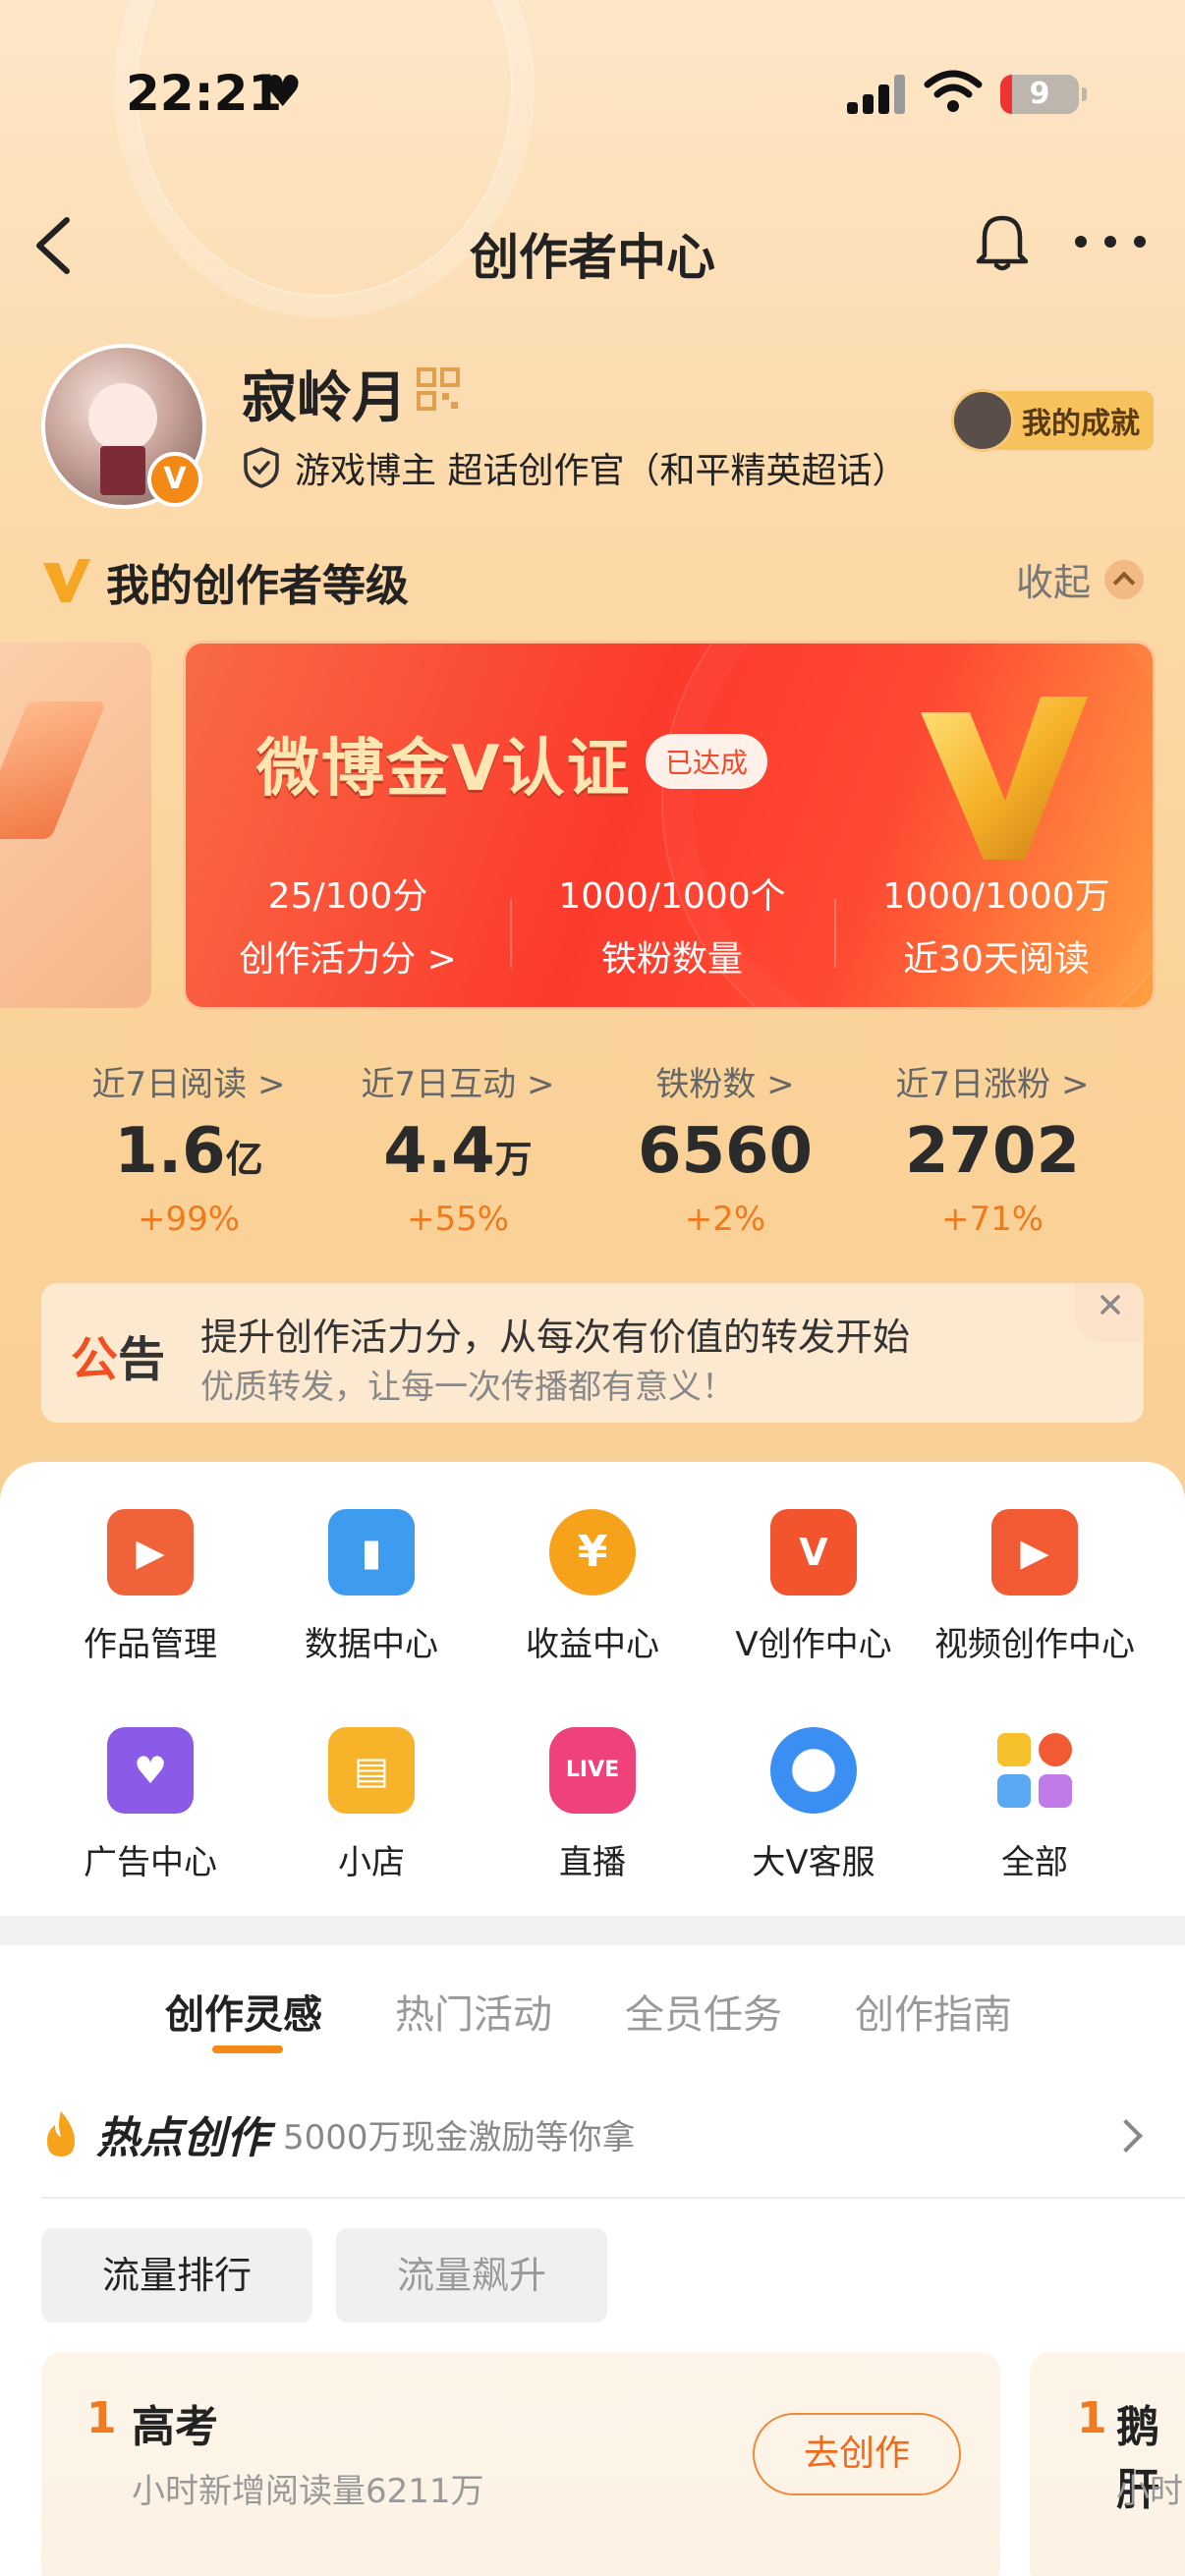 Image resolution: width=1185 pixels, height=2576 pixels. Describe the element at coordinates (703, 2011) in the screenshot. I see `tab-all-tasks: 全员任务` at that location.